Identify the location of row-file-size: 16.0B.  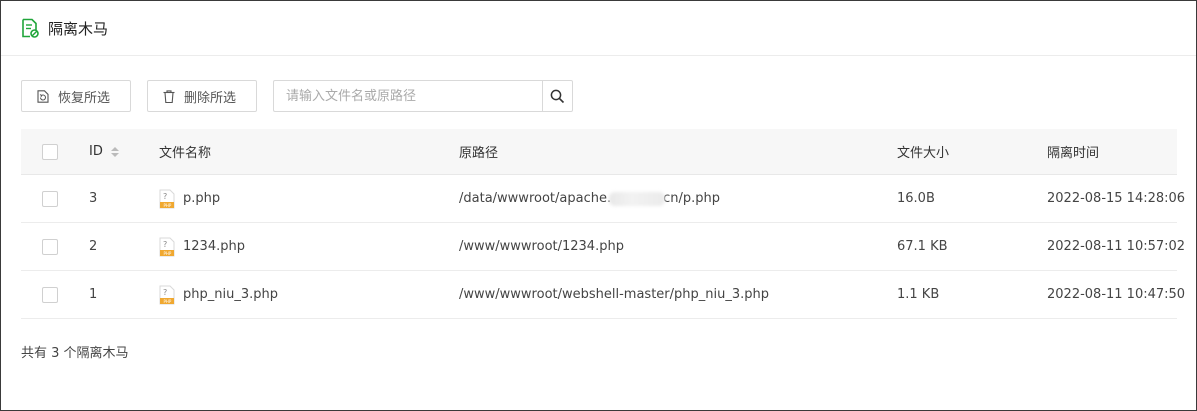
(916, 198).